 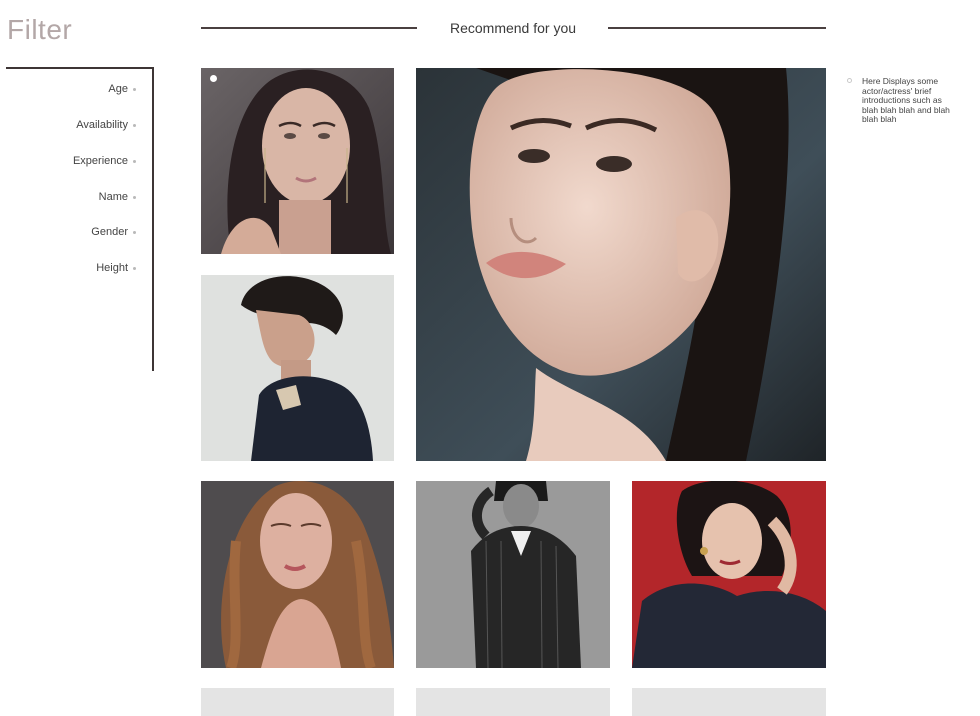 I want to click on filter-label: Age, so click(x=118, y=89).